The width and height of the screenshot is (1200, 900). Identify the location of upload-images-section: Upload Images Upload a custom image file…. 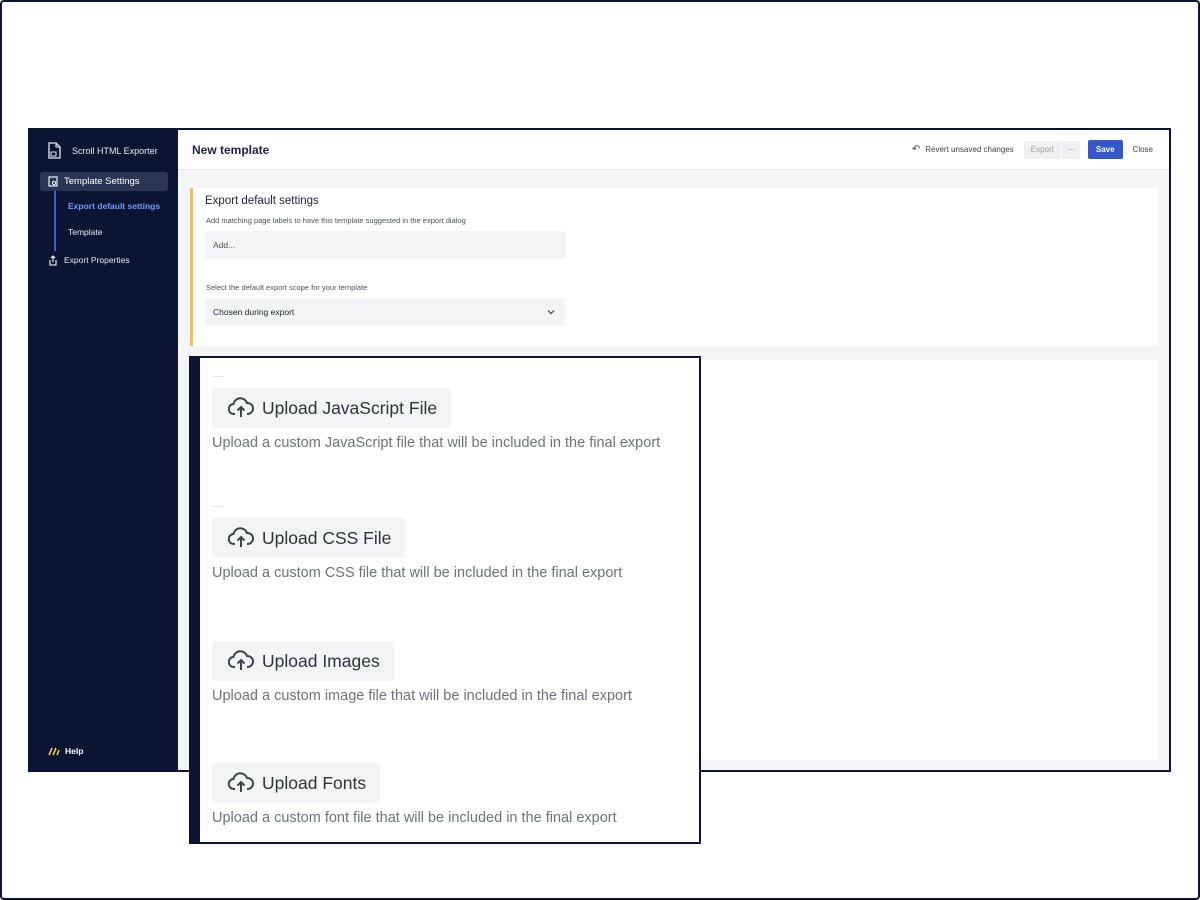
(422, 672).